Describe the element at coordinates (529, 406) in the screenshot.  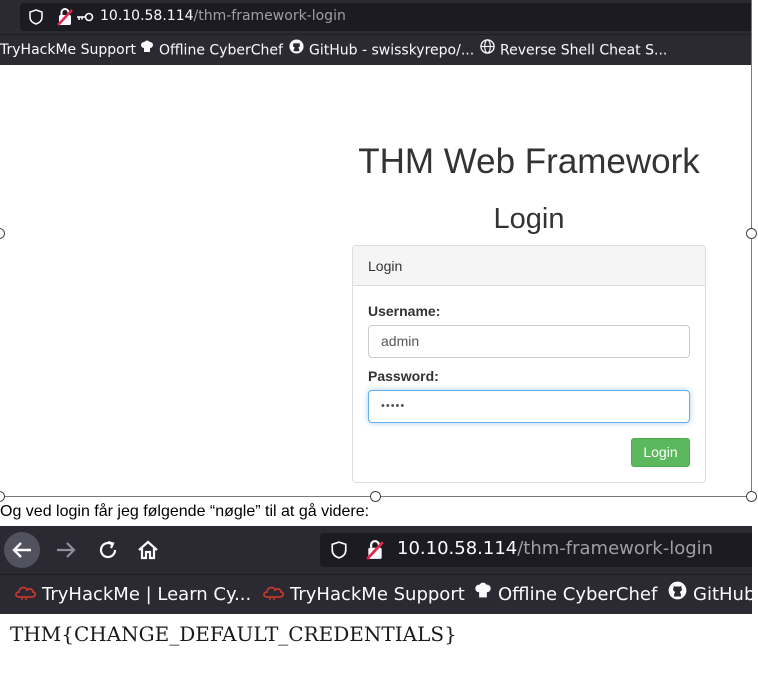
I see `password-input: •••••` at that location.